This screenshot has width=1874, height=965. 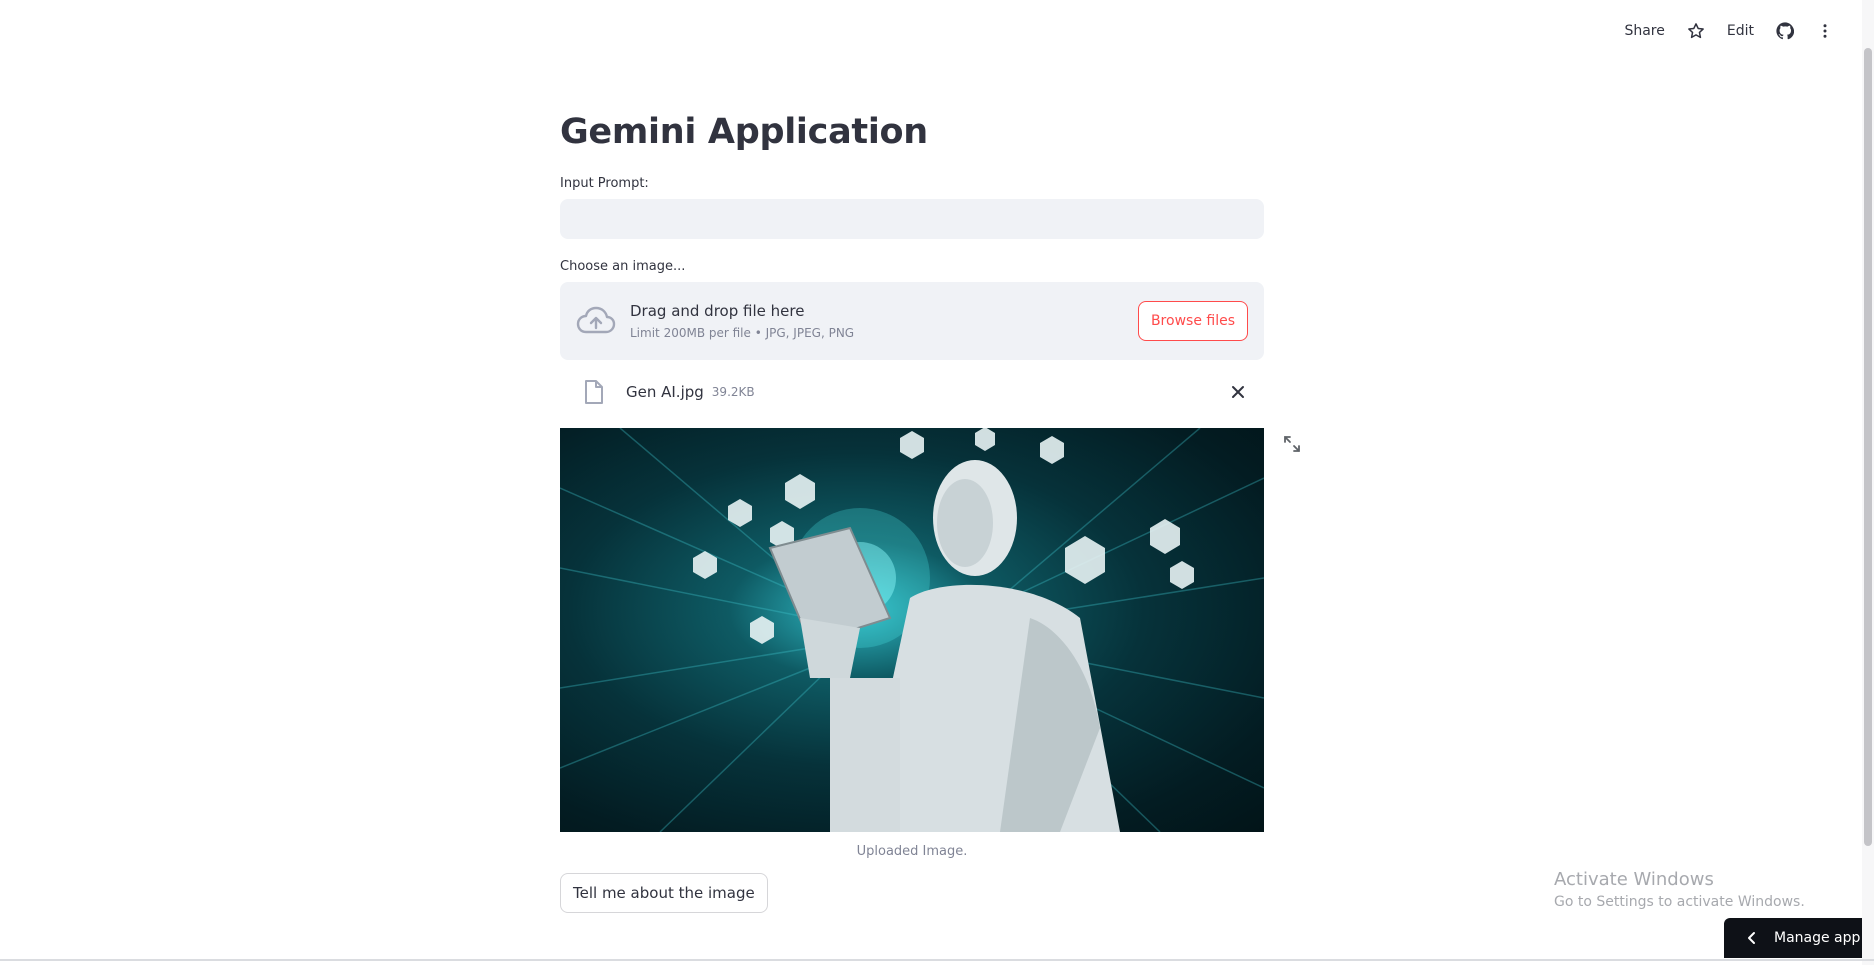 I want to click on share-button: Share, so click(x=1644, y=31).